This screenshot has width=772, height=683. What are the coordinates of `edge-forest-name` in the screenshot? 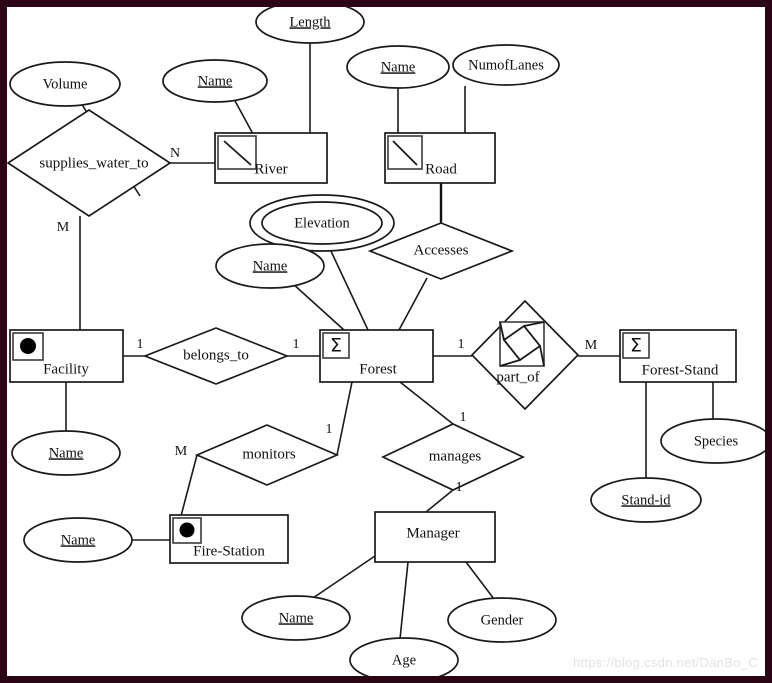 It's located at (318, 306).